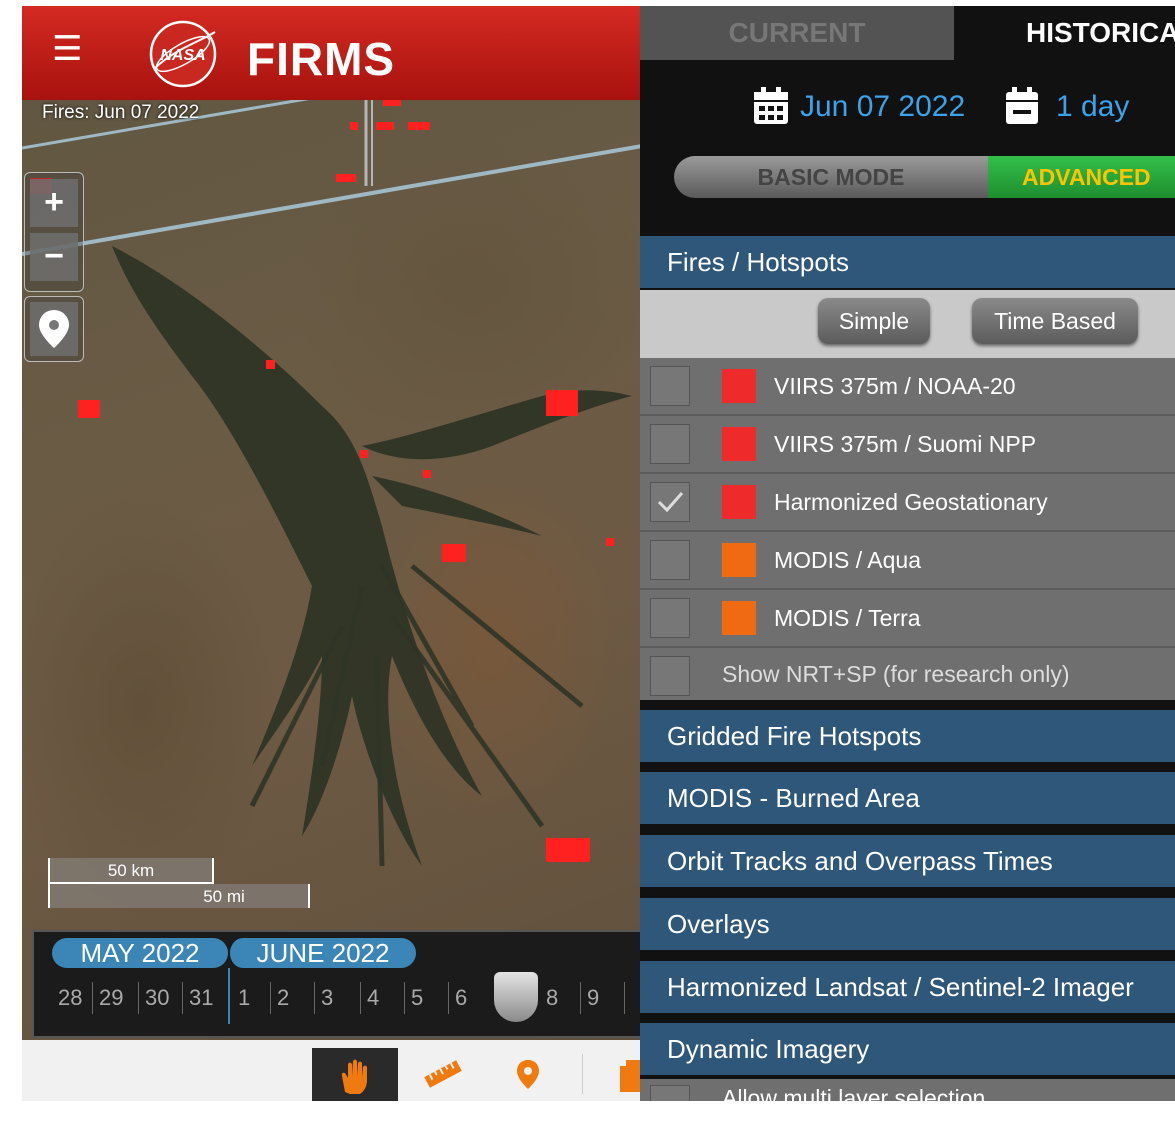  I want to click on month-june: JUNE 2022, so click(322, 953).